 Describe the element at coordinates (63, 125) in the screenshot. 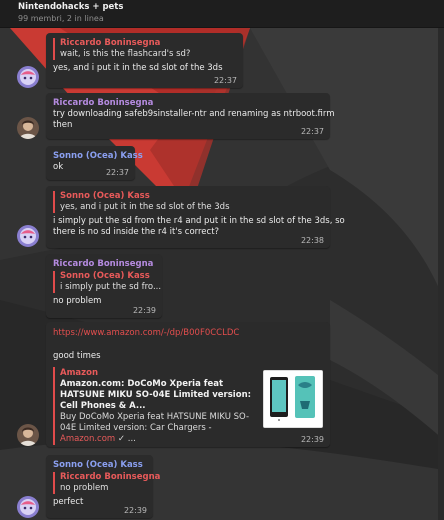

I see `message-text-line: then` at that location.